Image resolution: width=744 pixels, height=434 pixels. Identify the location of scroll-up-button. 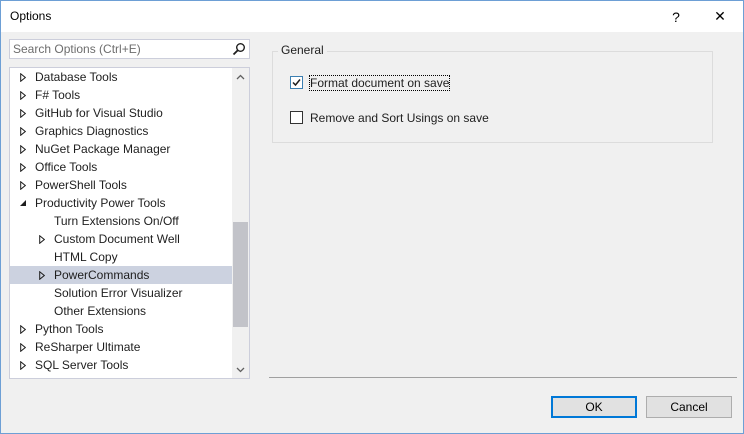
(240, 76).